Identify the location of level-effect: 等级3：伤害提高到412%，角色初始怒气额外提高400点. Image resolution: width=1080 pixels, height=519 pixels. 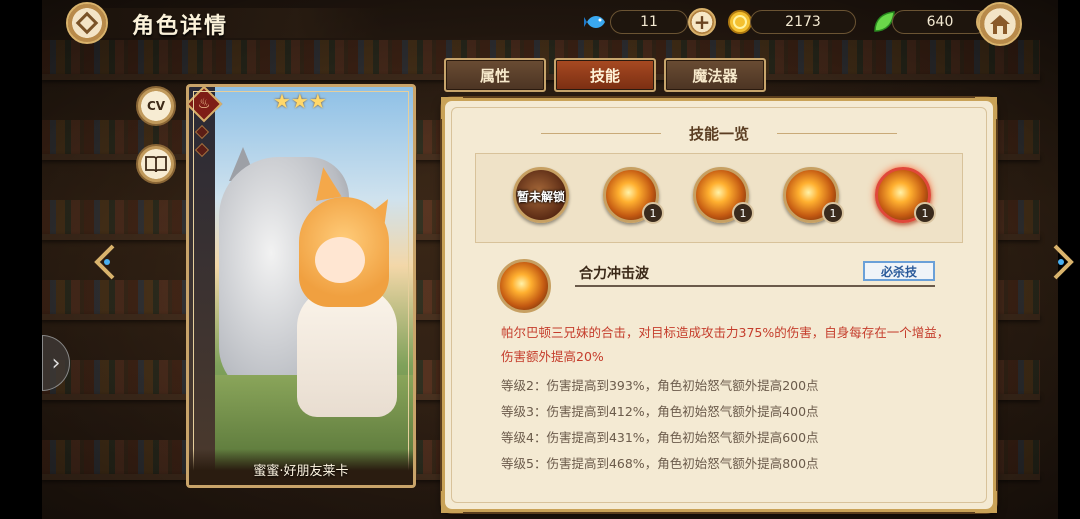
(660, 411).